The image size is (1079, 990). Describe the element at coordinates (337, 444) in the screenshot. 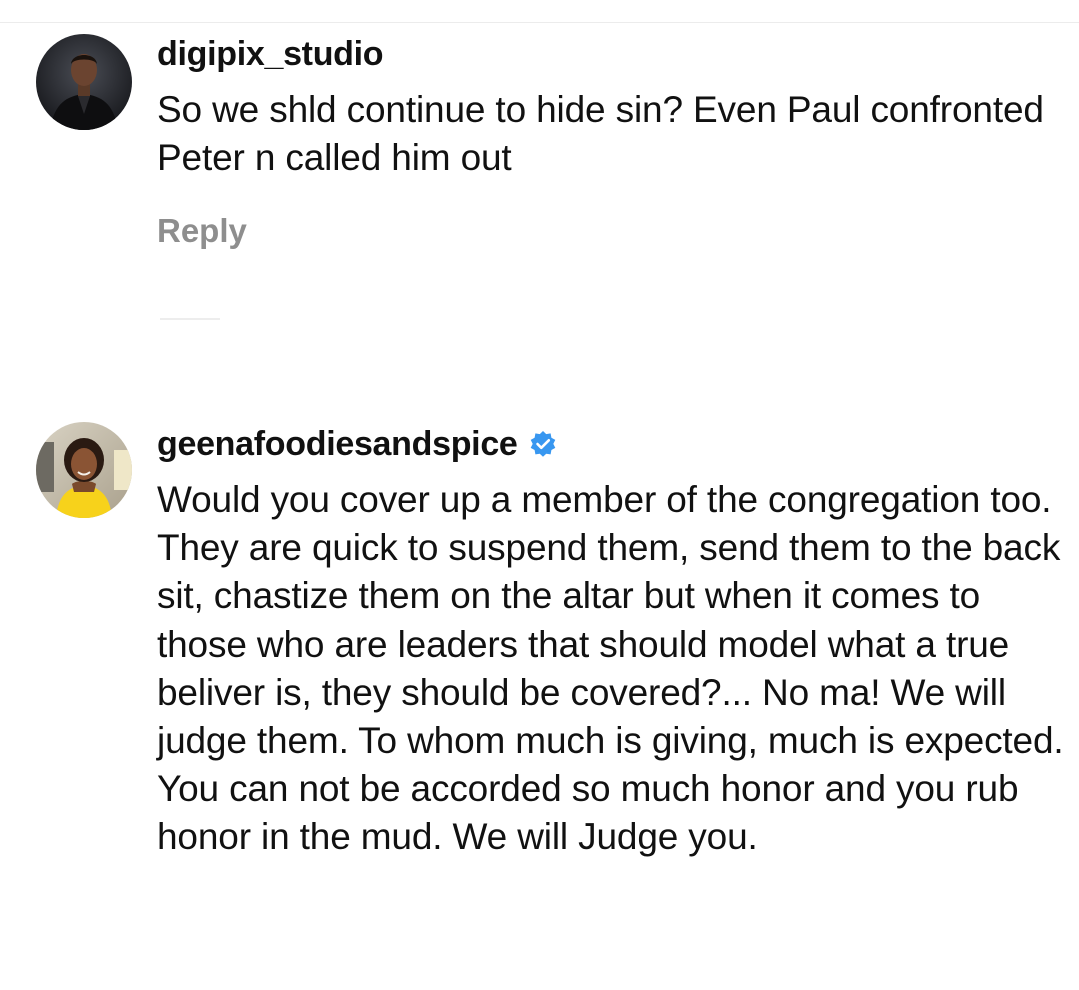

I see `comment-username: geenafoodiesandspice` at that location.